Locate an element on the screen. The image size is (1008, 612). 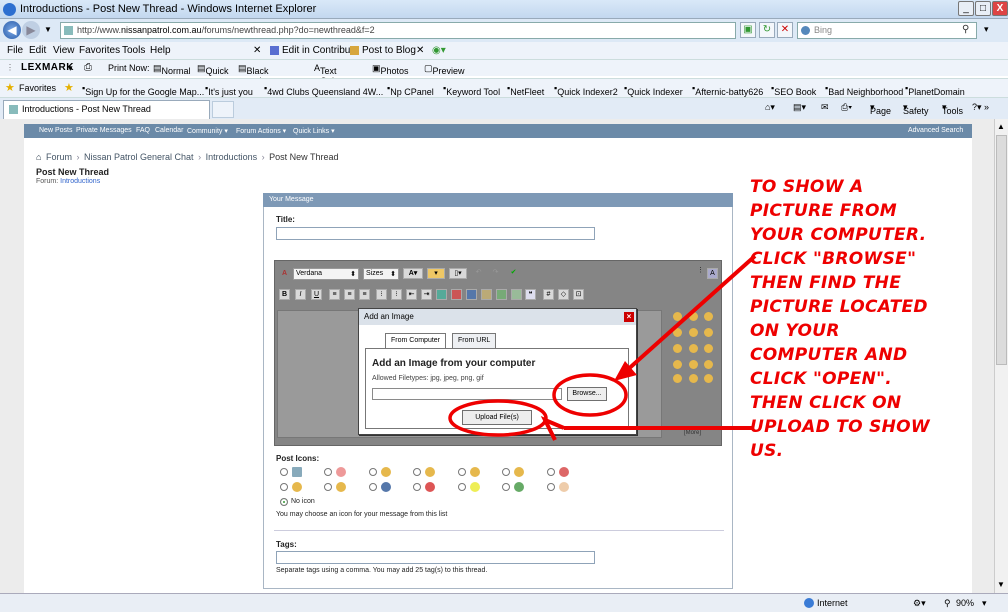
status-bar: Internet ⚙▾ ⚲ 90% ▾ is located at coordinates (504, 602).